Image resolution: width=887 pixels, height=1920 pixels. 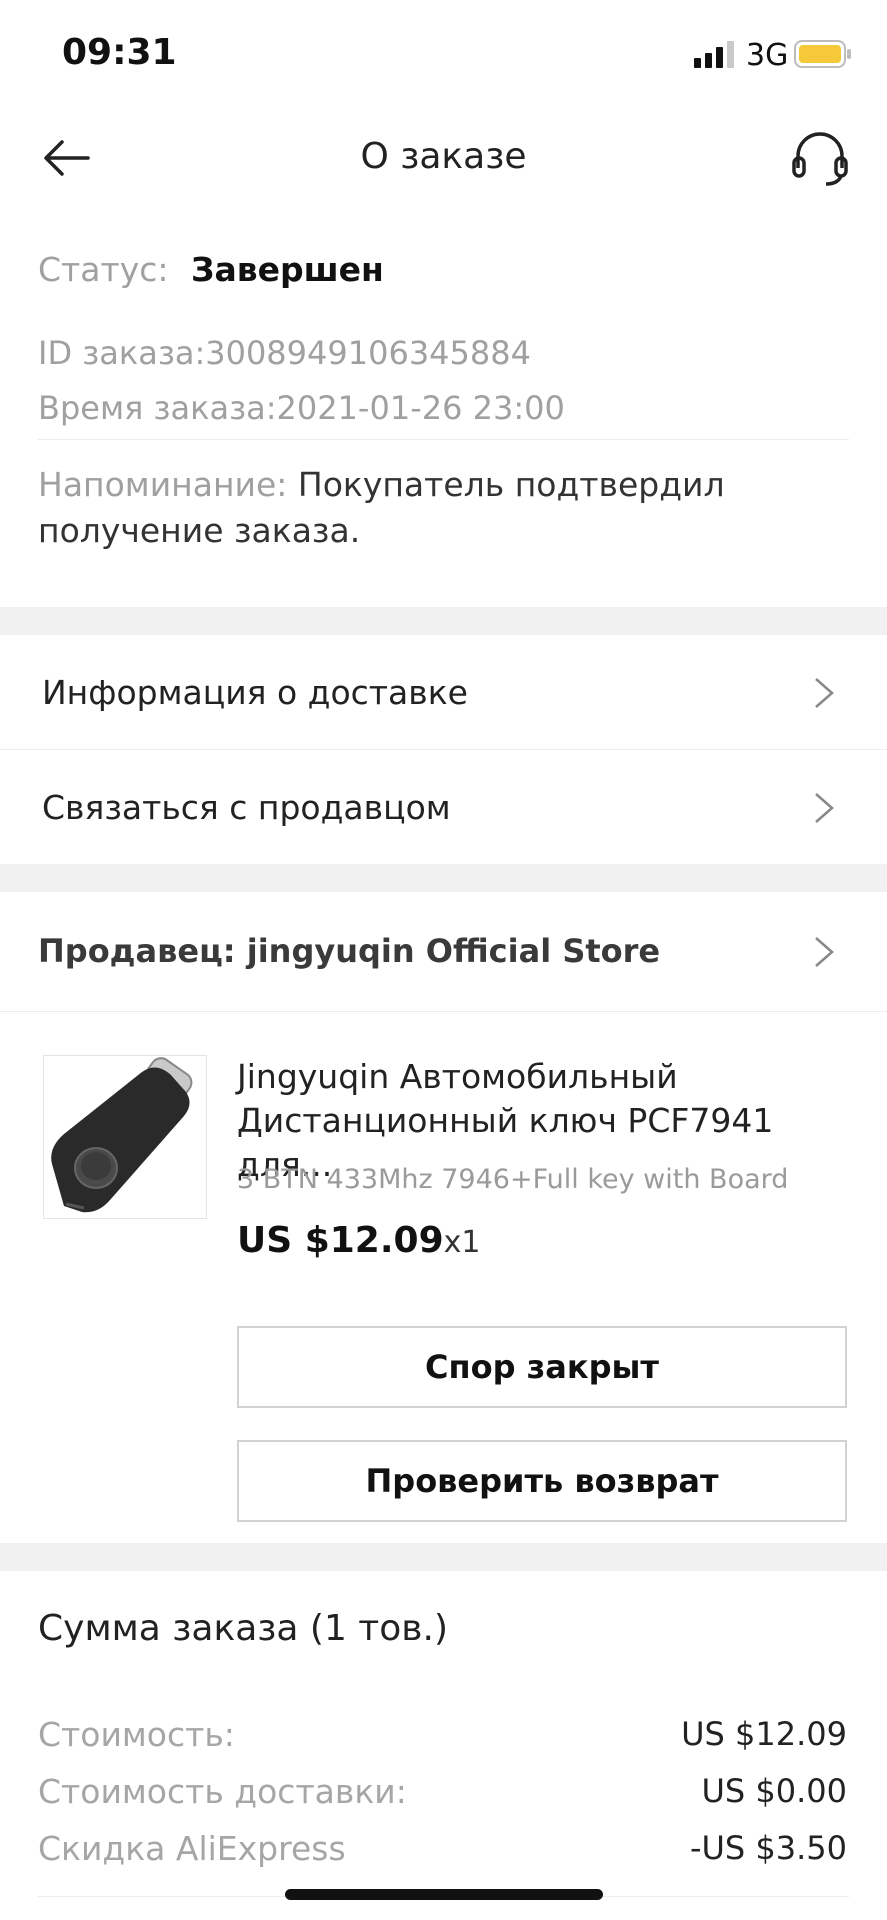 I want to click on product-price-row: US $12.09x1, so click(x=358, y=1240).